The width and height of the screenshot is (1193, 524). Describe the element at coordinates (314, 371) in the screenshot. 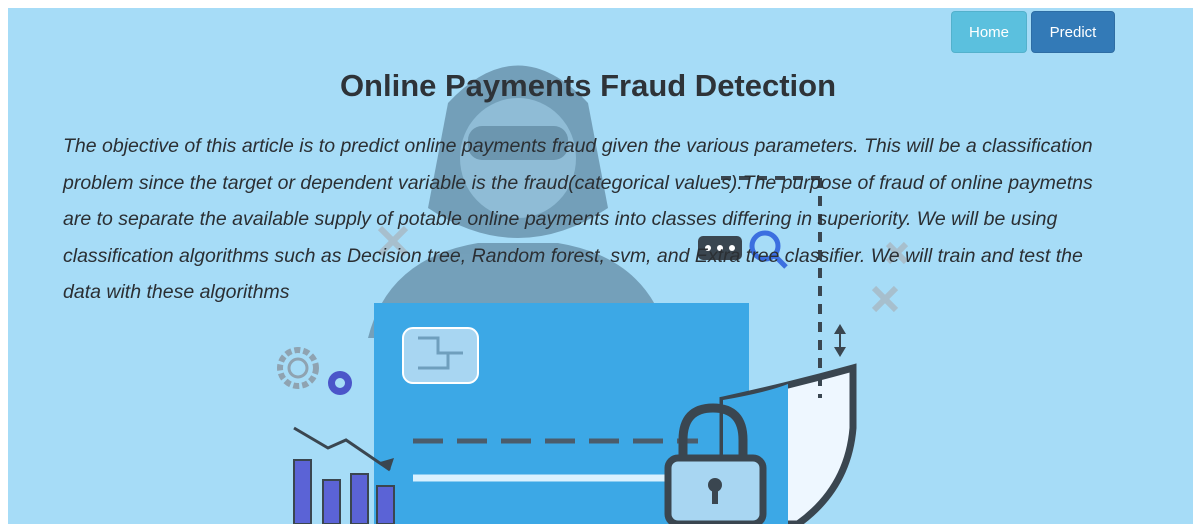

I see `gears-icon` at that location.